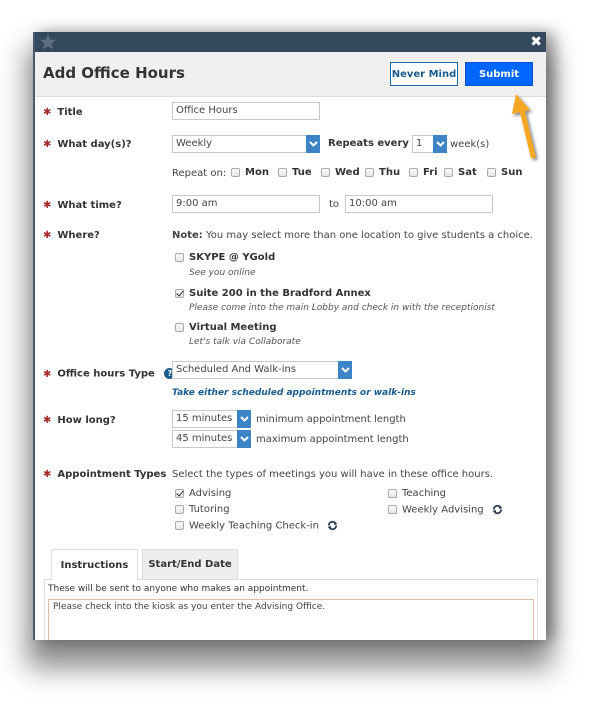 The height and width of the screenshot is (705, 611). Describe the element at coordinates (210, 493) in the screenshot. I see `appt-type-label: Advising` at that location.